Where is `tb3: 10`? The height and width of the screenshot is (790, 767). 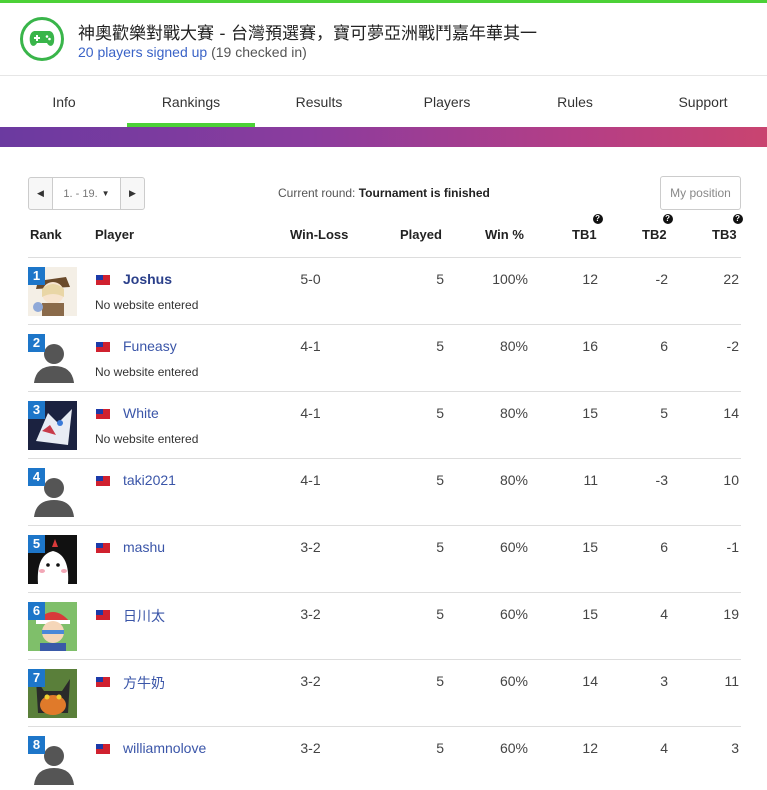 tb3: 10 is located at coordinates (731, 480).